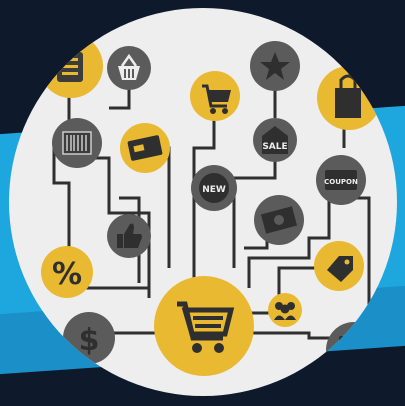 The height and width of the screenshot is (406, 405). I want to click on new-badge-icon: NEW, so click(214, 188).